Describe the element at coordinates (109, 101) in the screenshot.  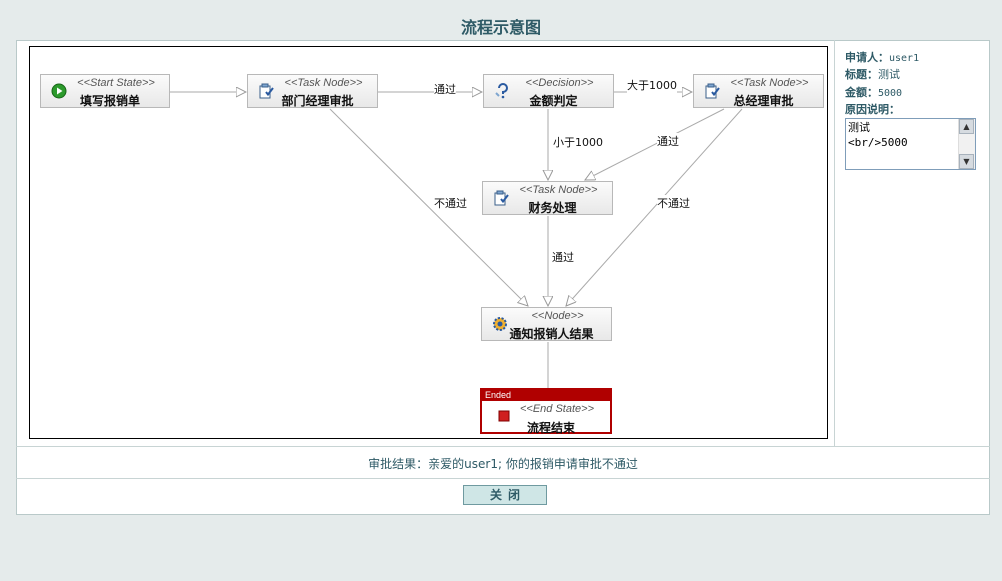
I see `node-name: 填写报销单` at that location.